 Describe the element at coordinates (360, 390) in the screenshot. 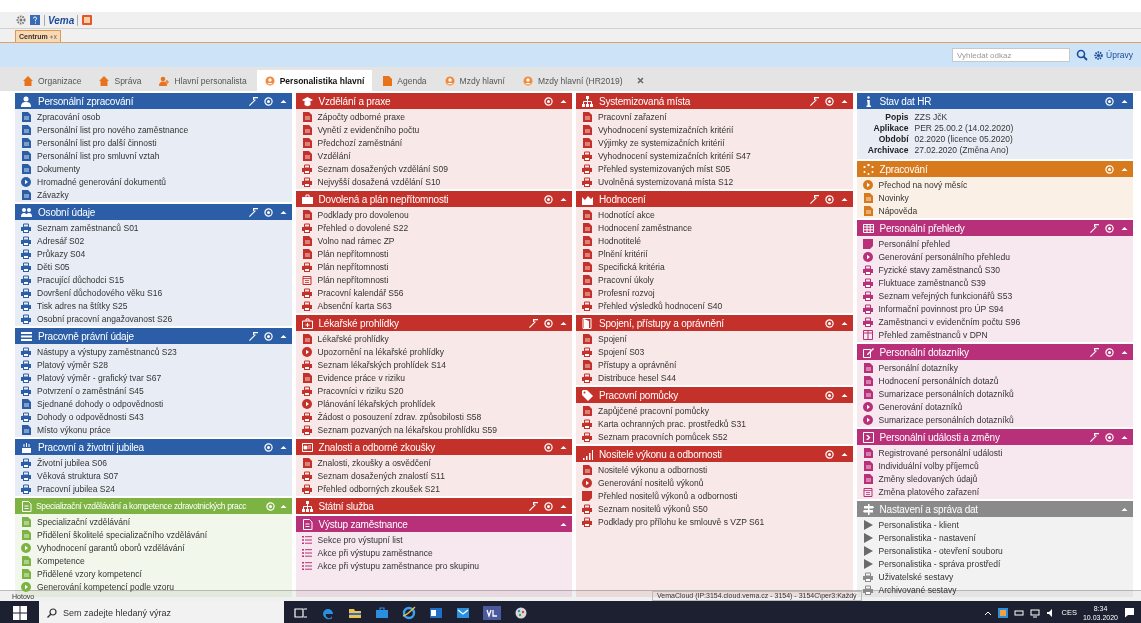

I see `menu-link: Pracovníci v riziku S20` at that location.